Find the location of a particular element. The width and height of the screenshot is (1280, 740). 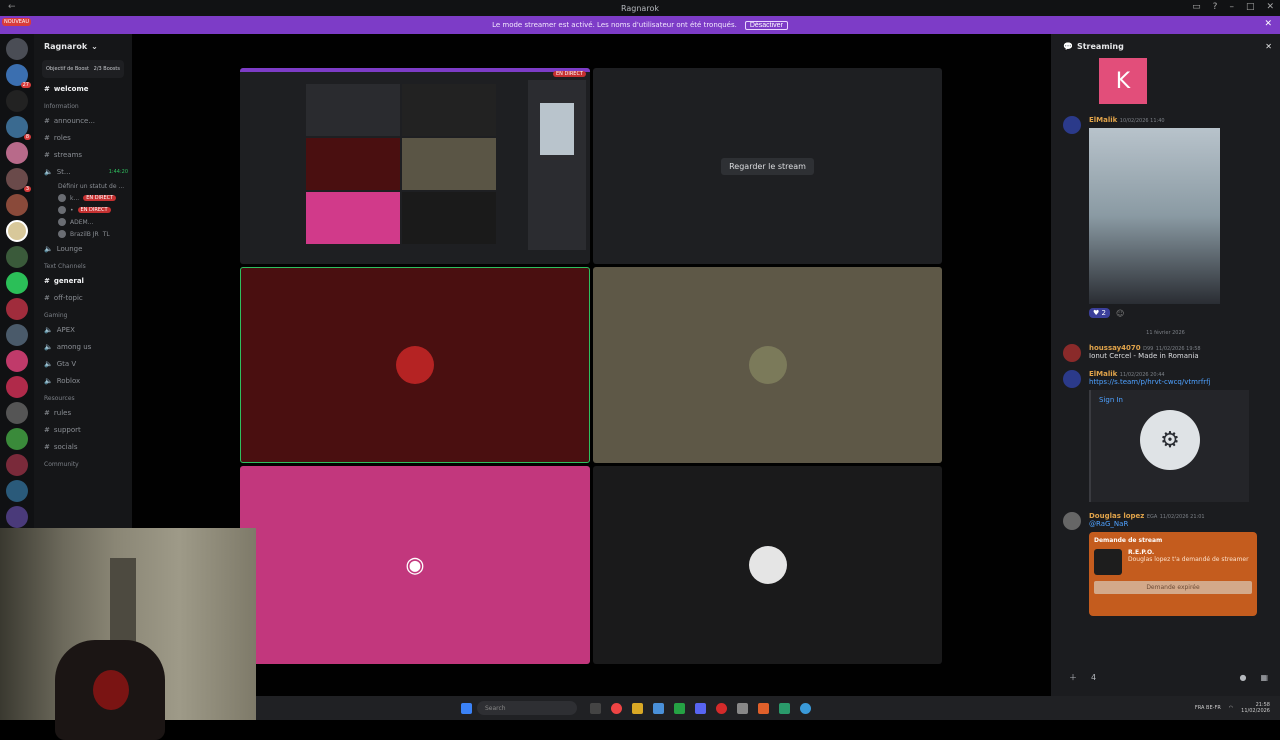

chrome-icon is located at coordinates (616, 708).